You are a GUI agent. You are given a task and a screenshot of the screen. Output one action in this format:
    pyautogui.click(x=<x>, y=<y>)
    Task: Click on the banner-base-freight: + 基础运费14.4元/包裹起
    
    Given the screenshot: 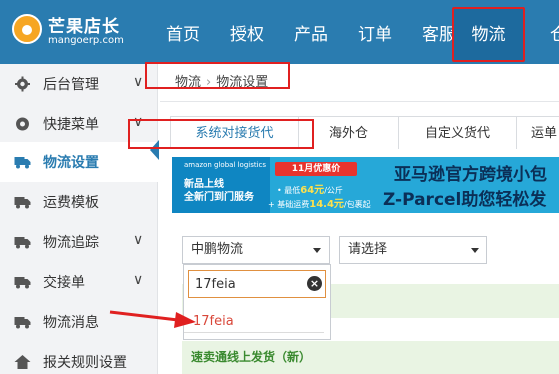 What is the action you would take?
    pyautogui.click(x=319, y=204)
    